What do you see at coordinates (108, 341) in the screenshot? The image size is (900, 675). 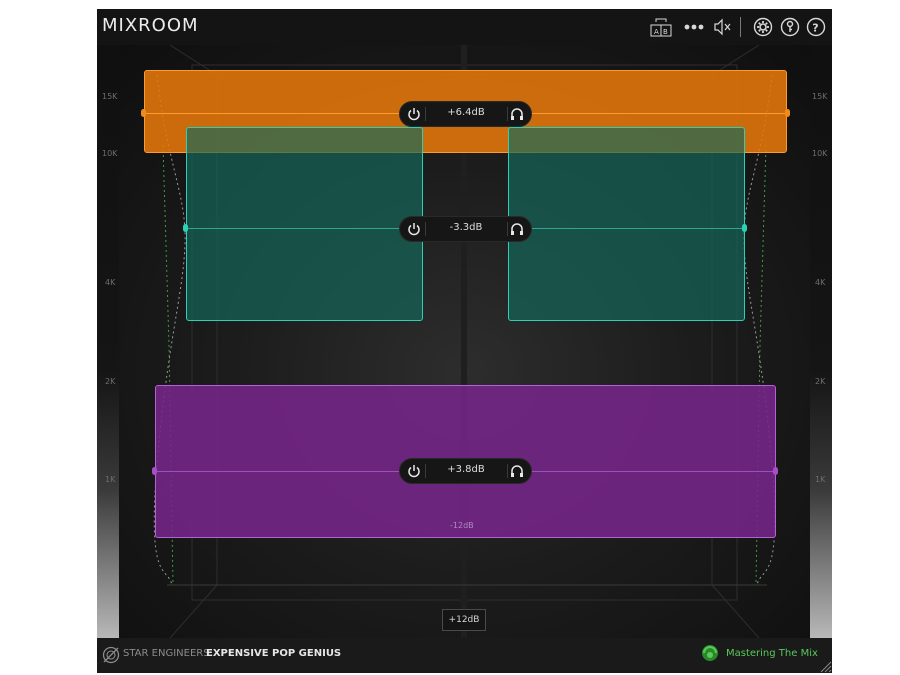 I see `left-level-meter` at bounding box center [108, 341].